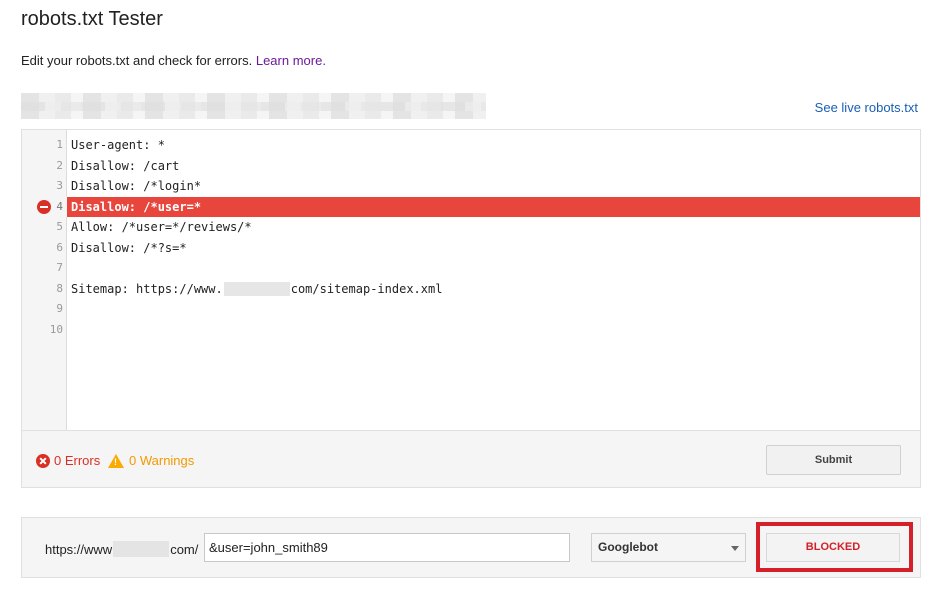  What do you see at coordinates (129, 248) in the screenshot?
I see `line-text: Disallow: /*?s=*` at bounding box center [129, 248].